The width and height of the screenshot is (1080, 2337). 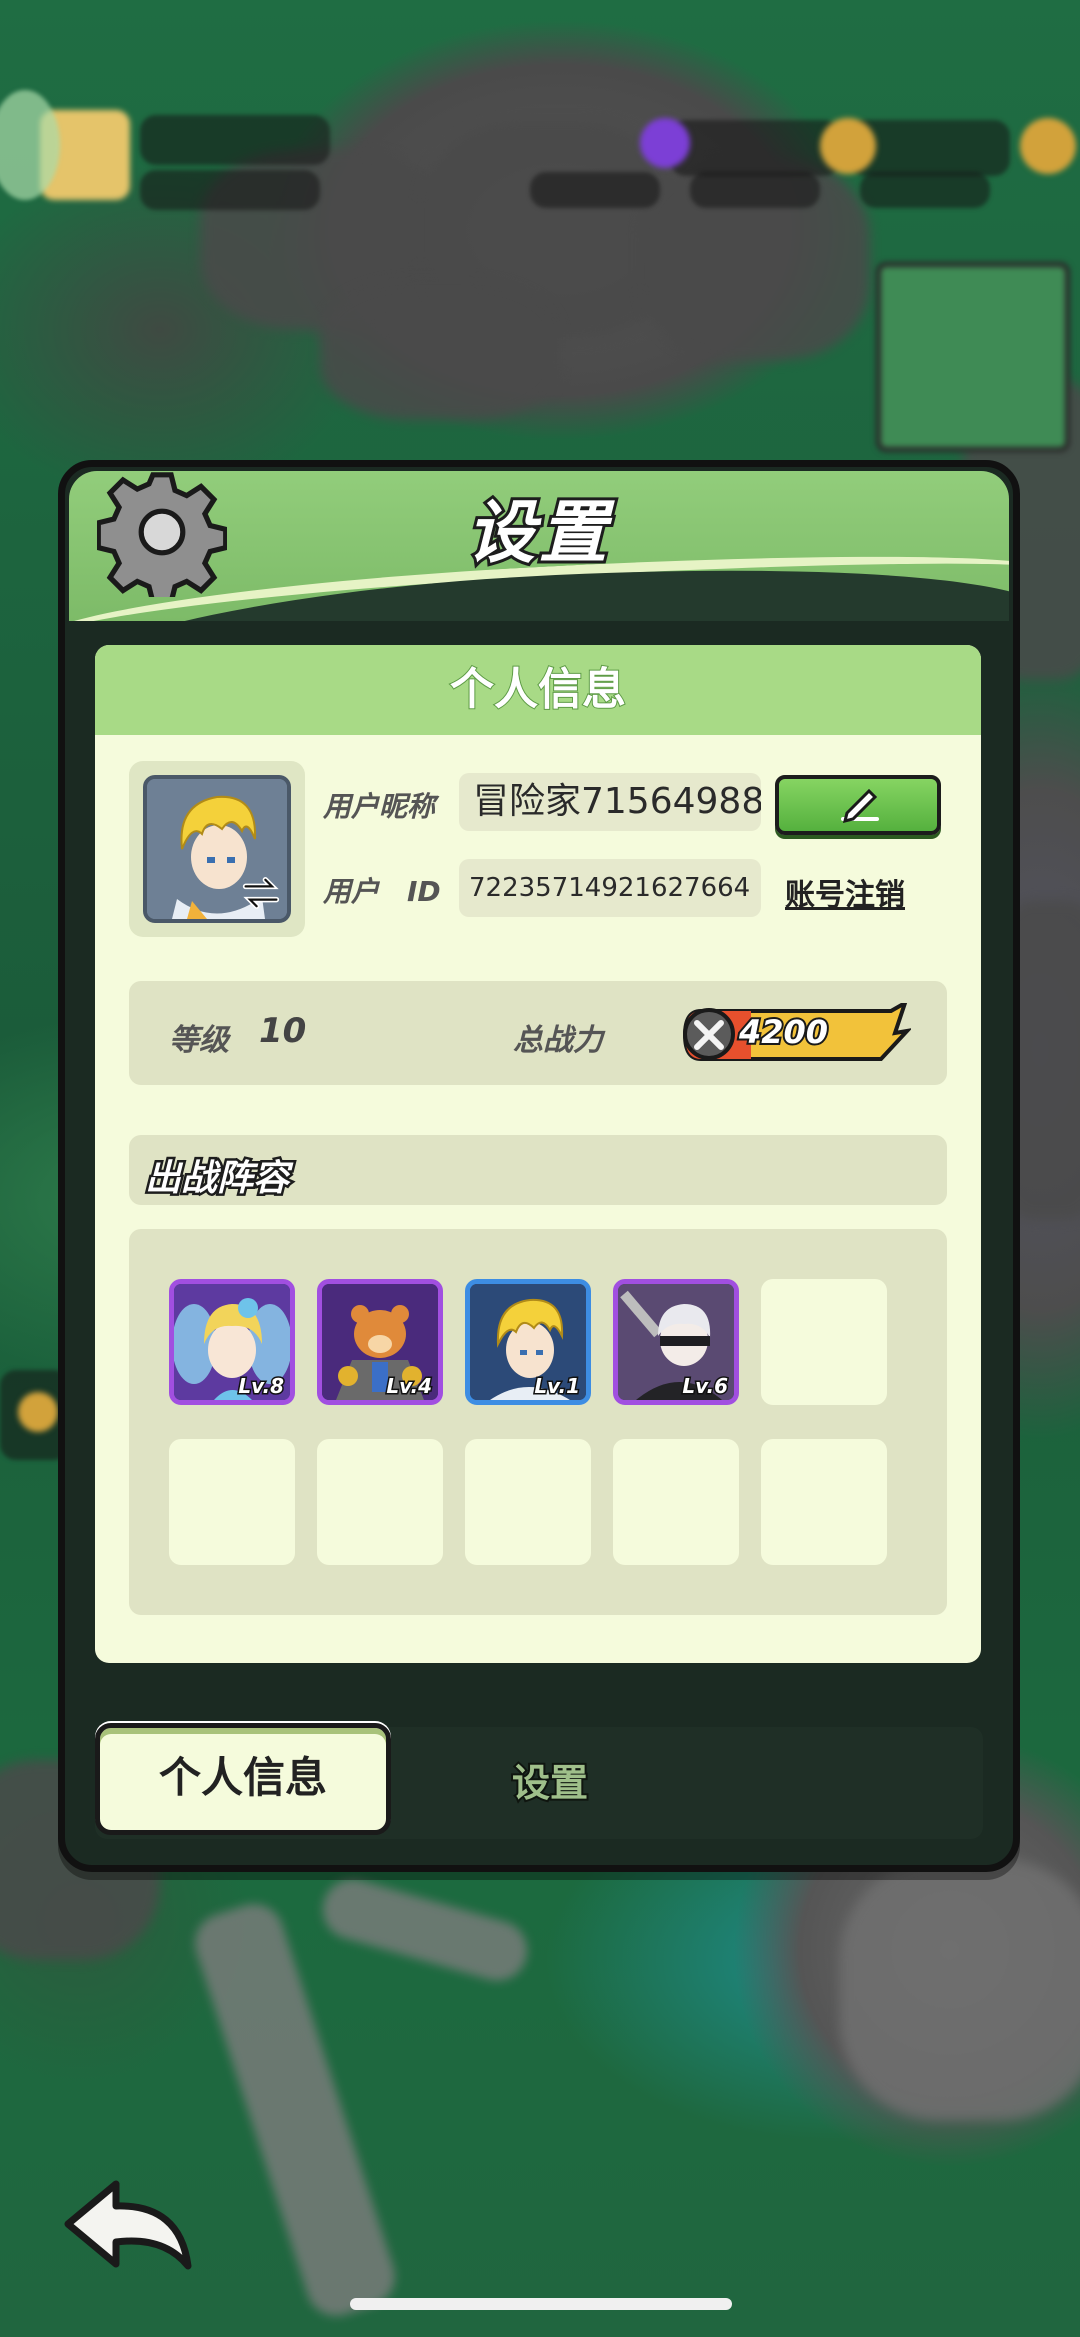 What do you see at coordinates (845, 892) in the screenshot?
I see `cancel-account-link: 账号注销` at bounding box center [845, 892].